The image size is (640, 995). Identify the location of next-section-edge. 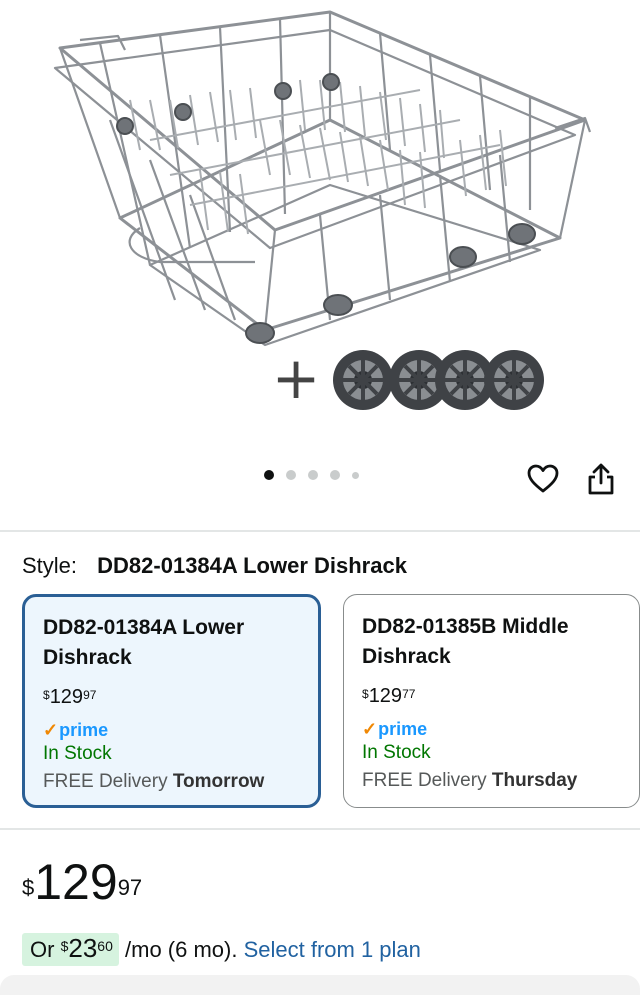
(320, 985).